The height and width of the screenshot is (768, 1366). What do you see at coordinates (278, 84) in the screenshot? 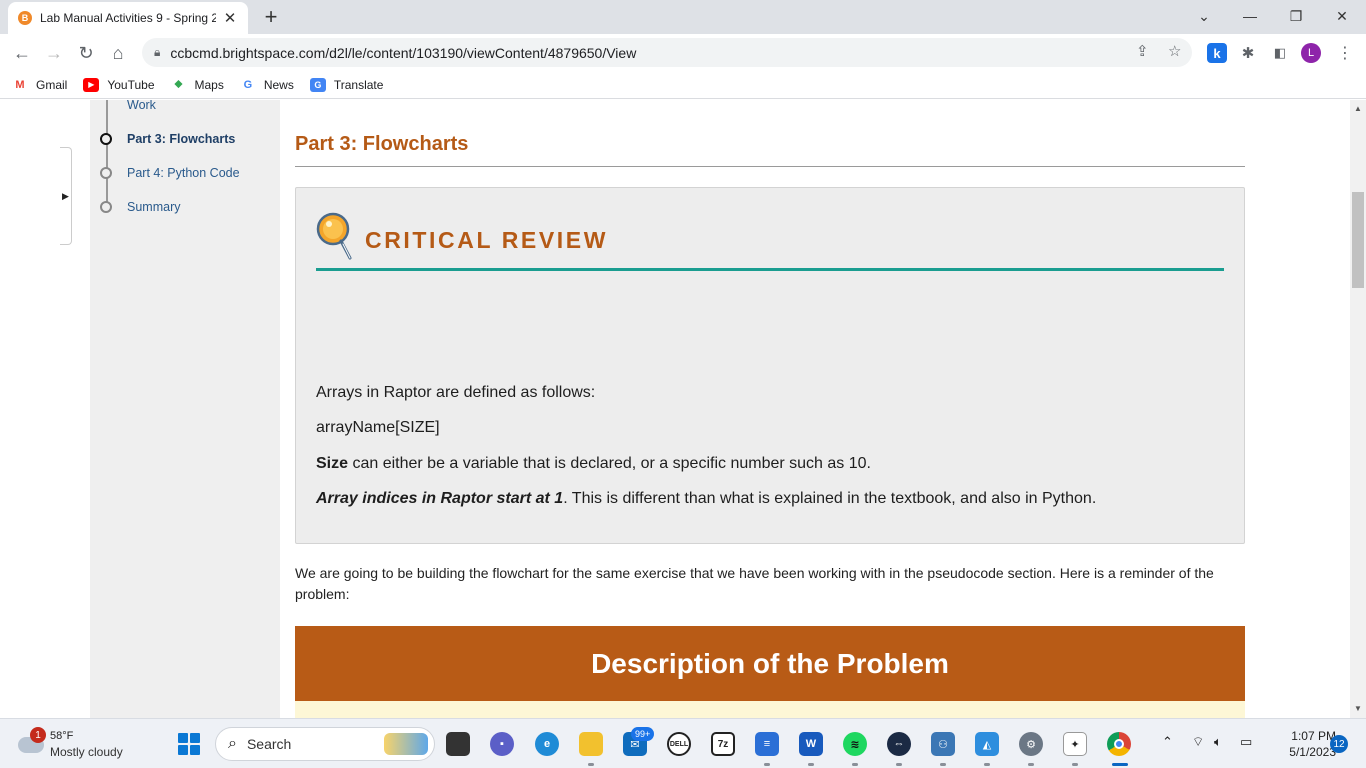
I see `bookmark-label: News` at bounding box center [278, 84].